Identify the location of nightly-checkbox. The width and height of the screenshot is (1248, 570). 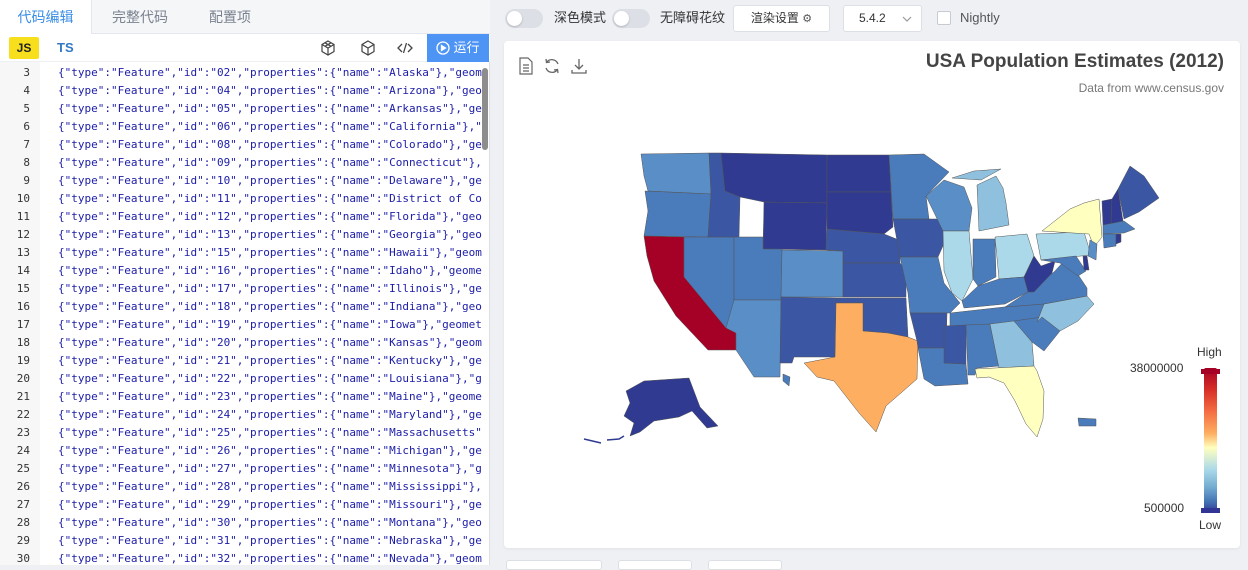
(944, 18).